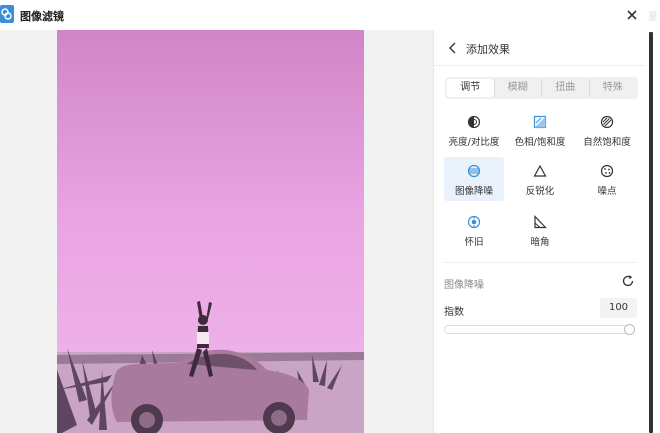 This screenshot has height=433, width=660. Describe the element at coordinates (474, 122) in the screenshot. I see `brightness-contrast-icon` at that location.